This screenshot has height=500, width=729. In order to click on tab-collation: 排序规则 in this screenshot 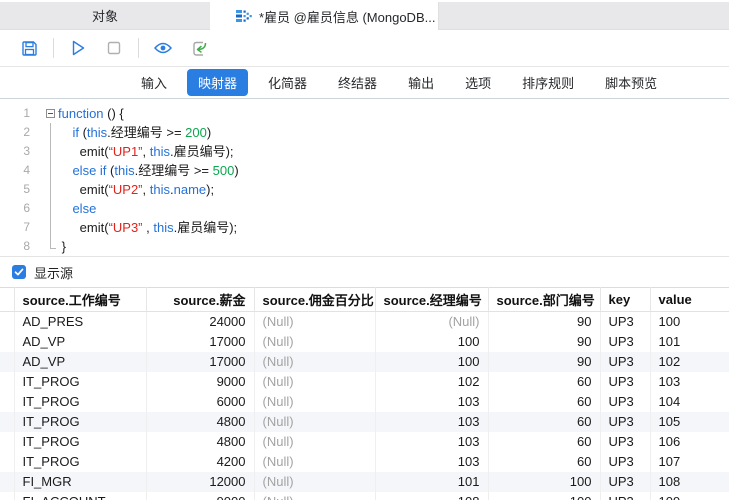, I will do `click(548, 82)`.